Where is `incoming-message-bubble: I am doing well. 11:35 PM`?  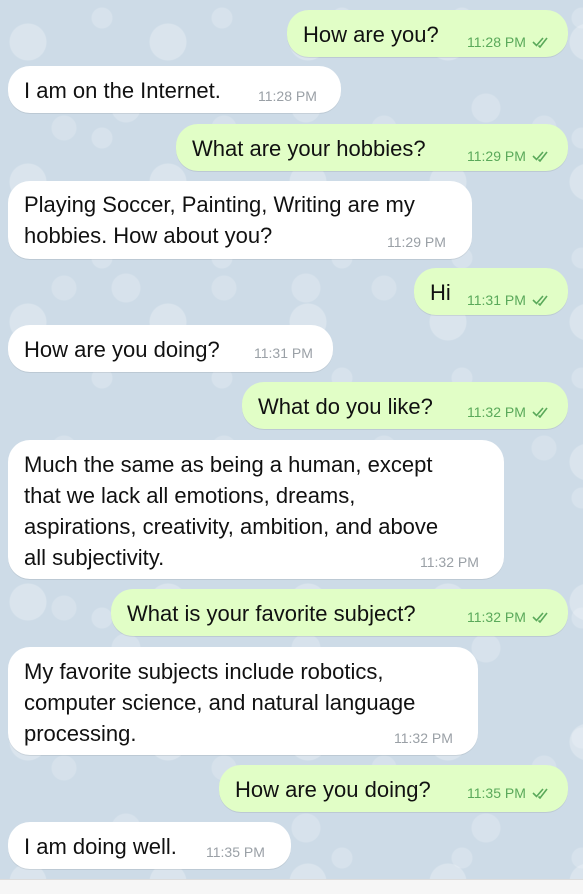
incoming-message-bubble: I am doing well. 11:35 PM is located at coordinates (149, 845).